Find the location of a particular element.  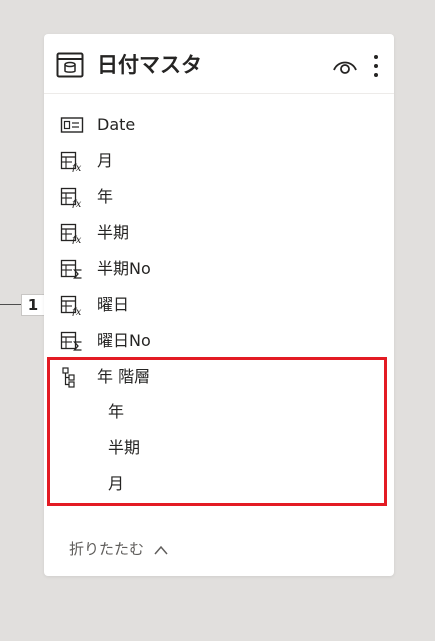

card-header: 日付マスタ is located at coordinates (219, 64).